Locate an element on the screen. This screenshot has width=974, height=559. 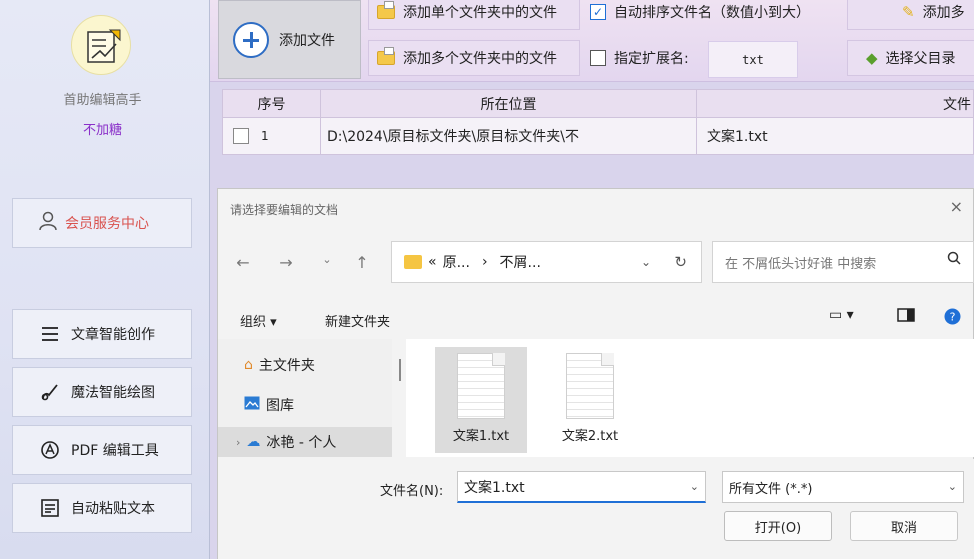
row-index-cell: 1 is located at coordinates (272, 136).